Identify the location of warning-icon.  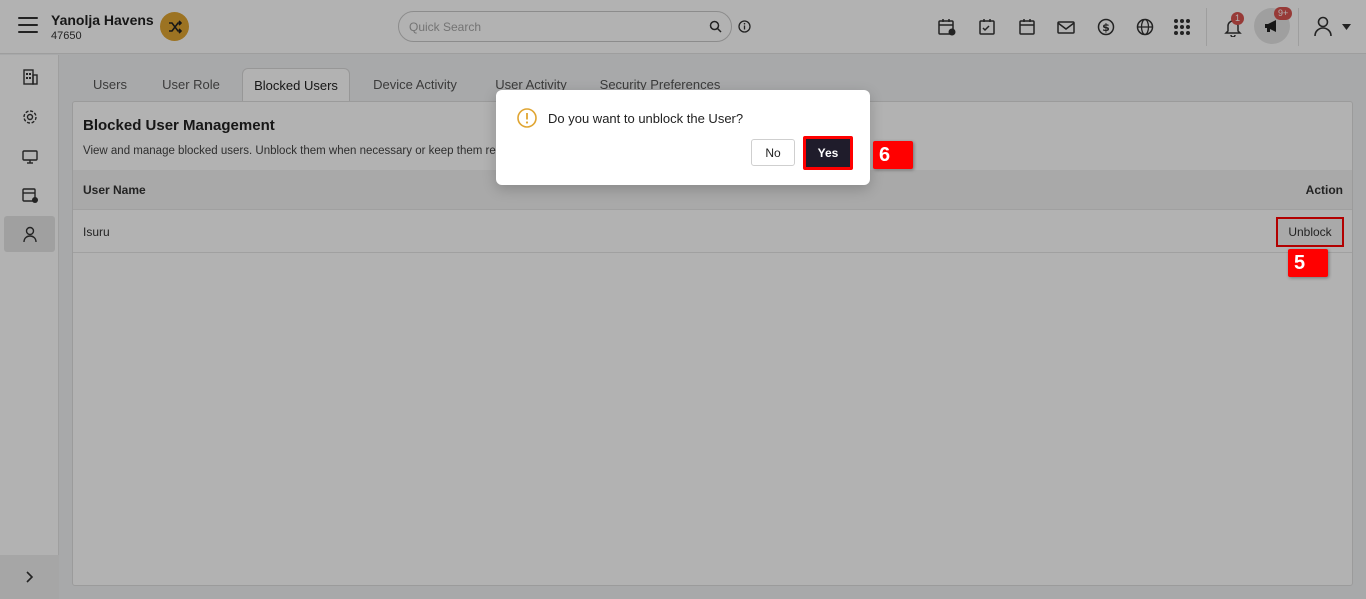
(527, 118).